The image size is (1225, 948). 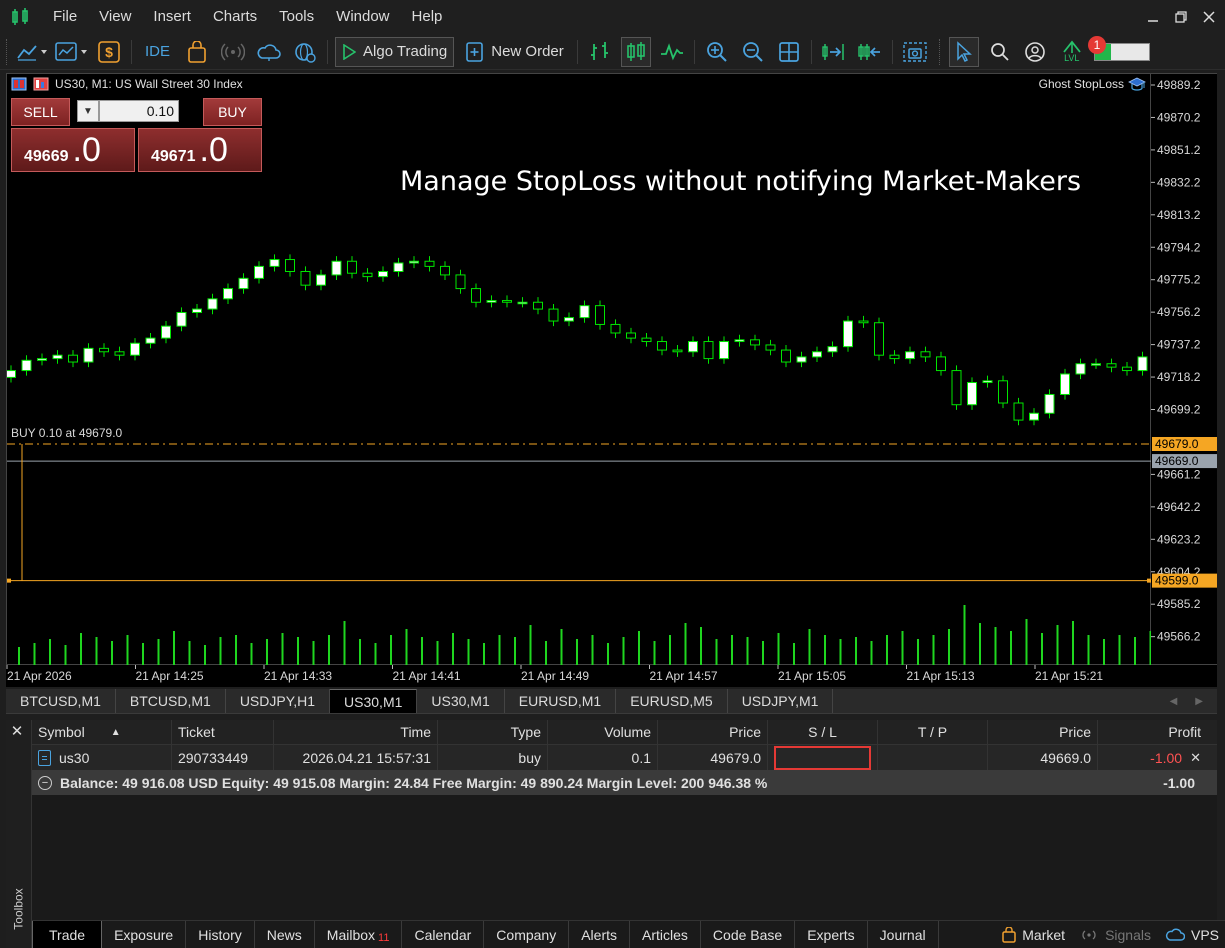 What do you see at coordinates (1036, 52) in the screenshot?
I see `account-icon` at bounding box center [1036, 52].